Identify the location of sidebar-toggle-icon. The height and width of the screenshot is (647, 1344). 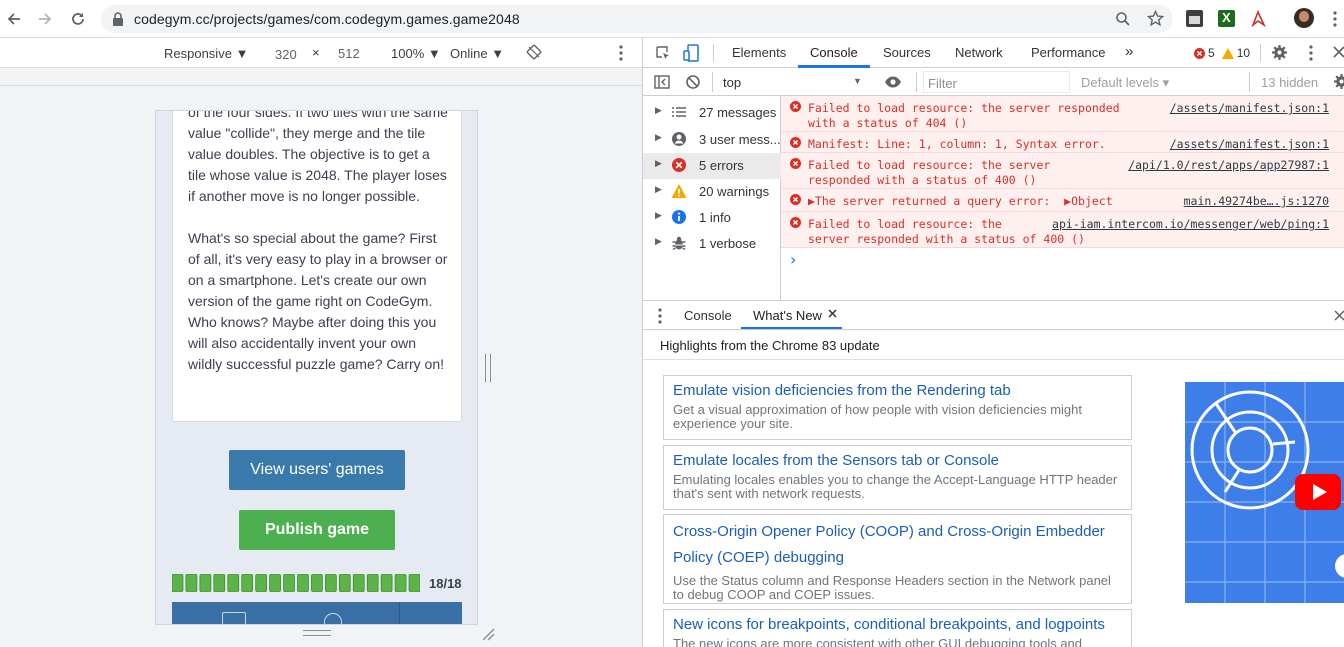
(662, 82).